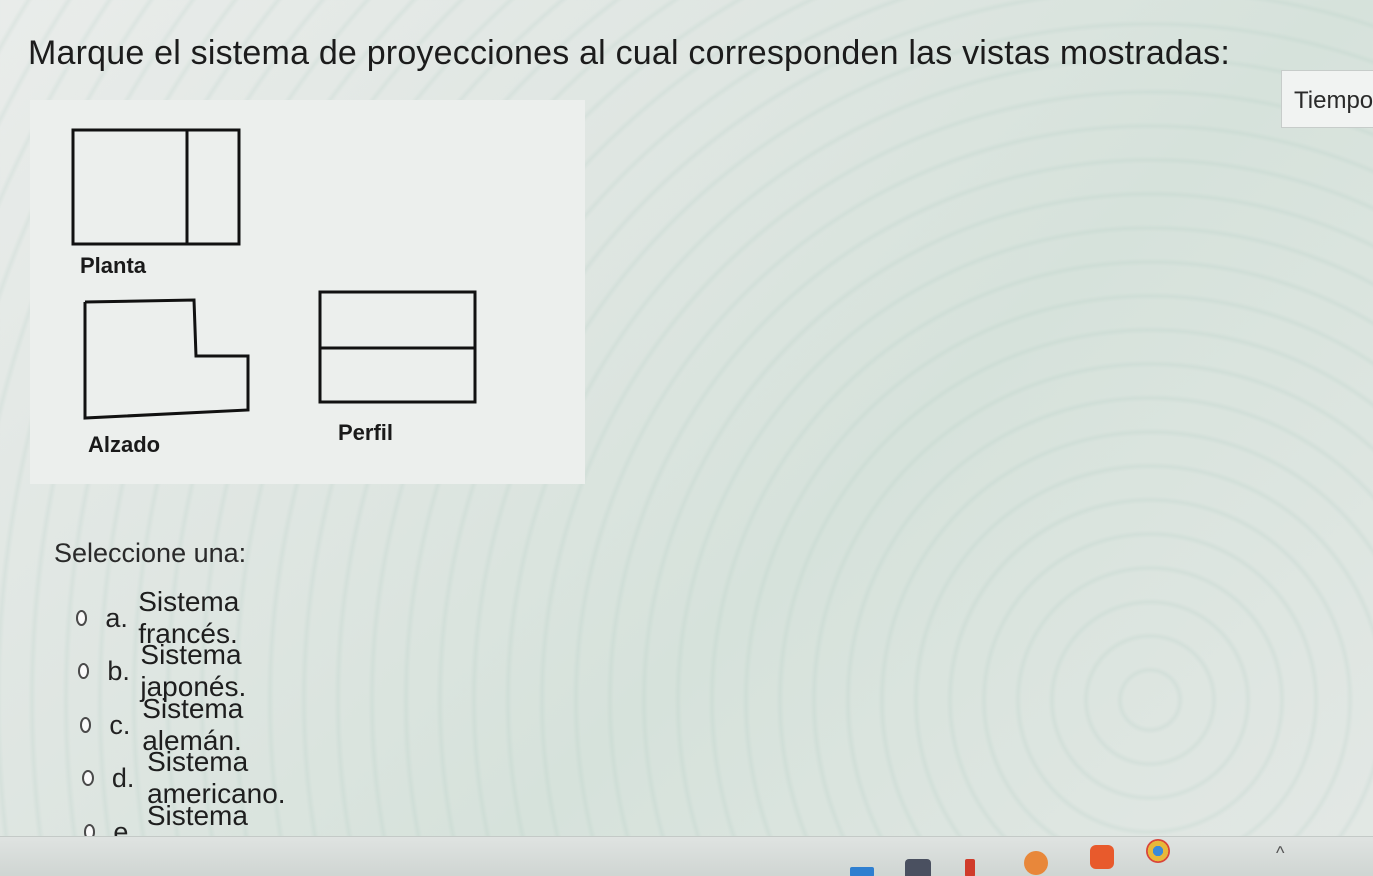 The width and height of the screenshot is (1373, 876). What do you see at coordinates (1102, 857) in the screenshot?
I see `brave-browser-icon` at bounding box center [1102, 857].